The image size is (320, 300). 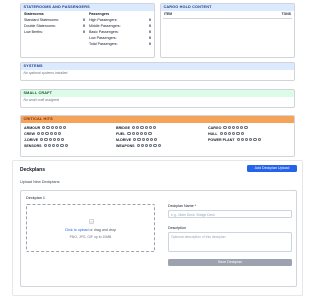 I want to click on critical-hit-label: BRIDGE, so click(x=123, y=127).